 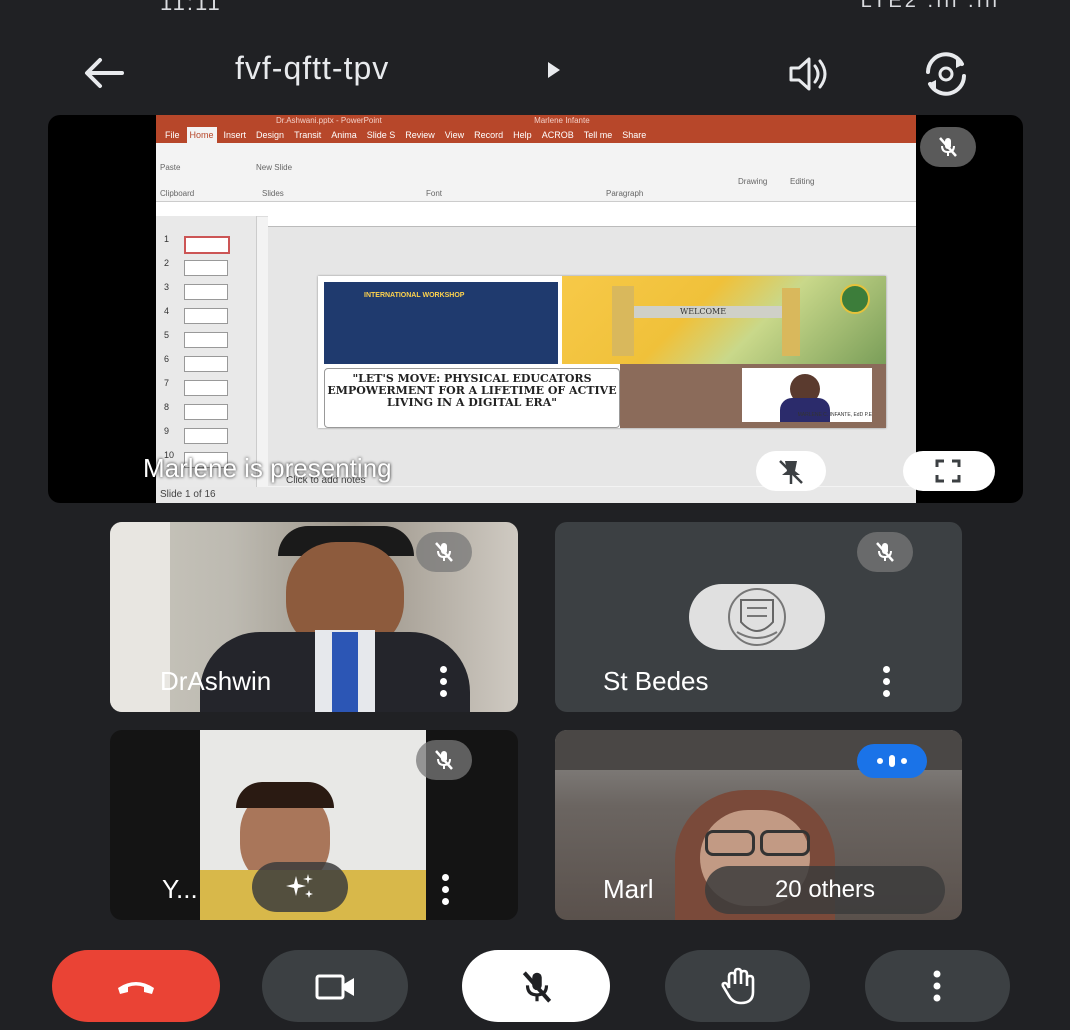 What do you see at coordinates (420, 135) in the screenshot?
I see `ppt-tab: Review` at bounding box center [420, 135].